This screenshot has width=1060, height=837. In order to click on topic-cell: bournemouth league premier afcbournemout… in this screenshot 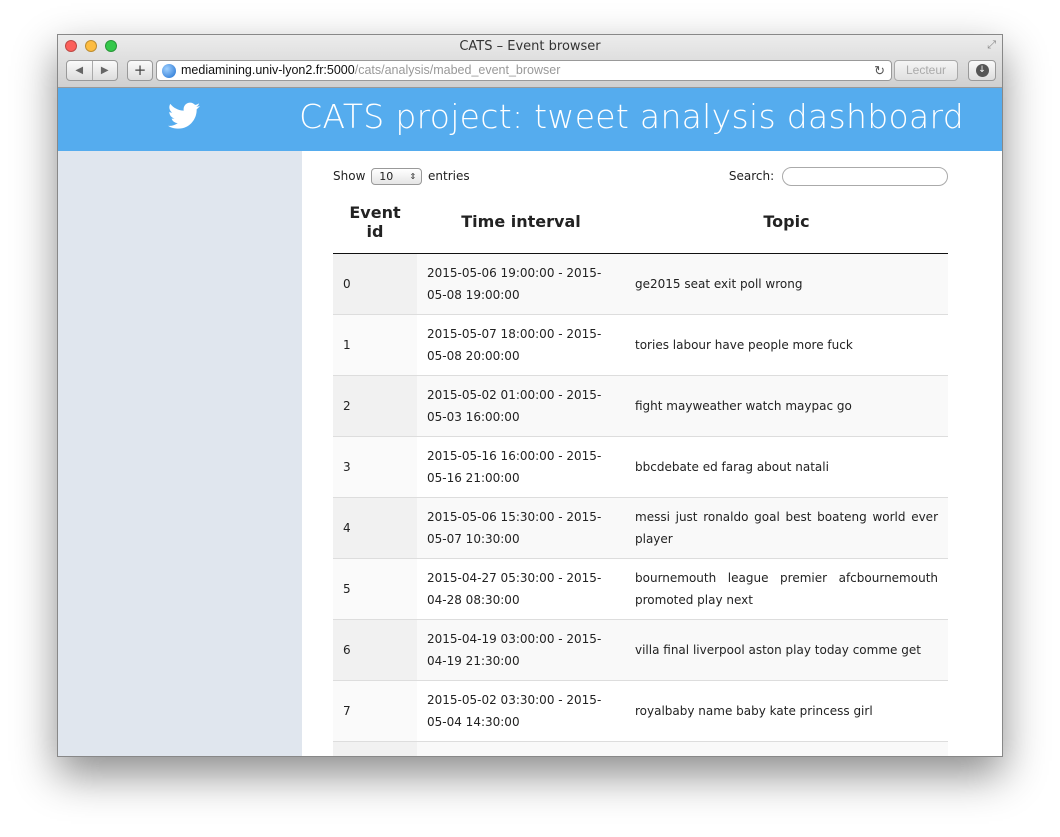, I will do `click(786, 588)`.